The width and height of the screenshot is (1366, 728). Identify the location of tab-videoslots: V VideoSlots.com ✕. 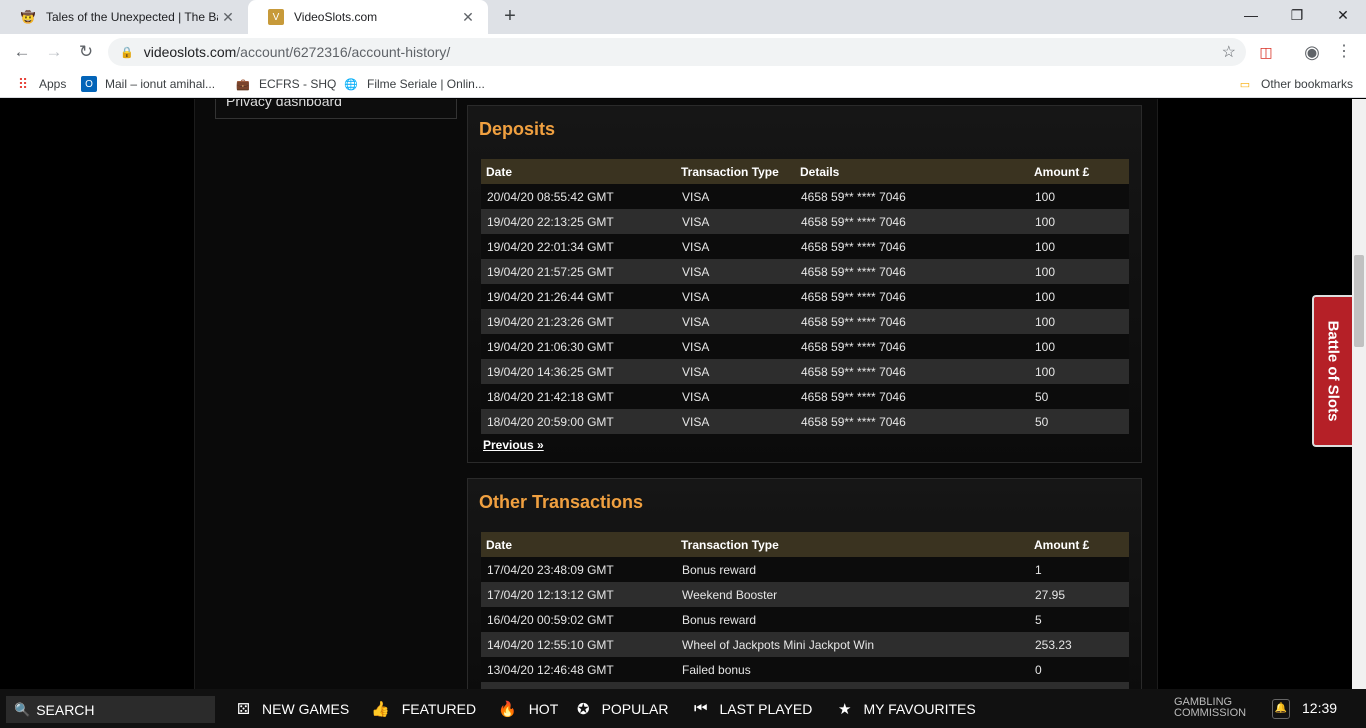
(368, 17).